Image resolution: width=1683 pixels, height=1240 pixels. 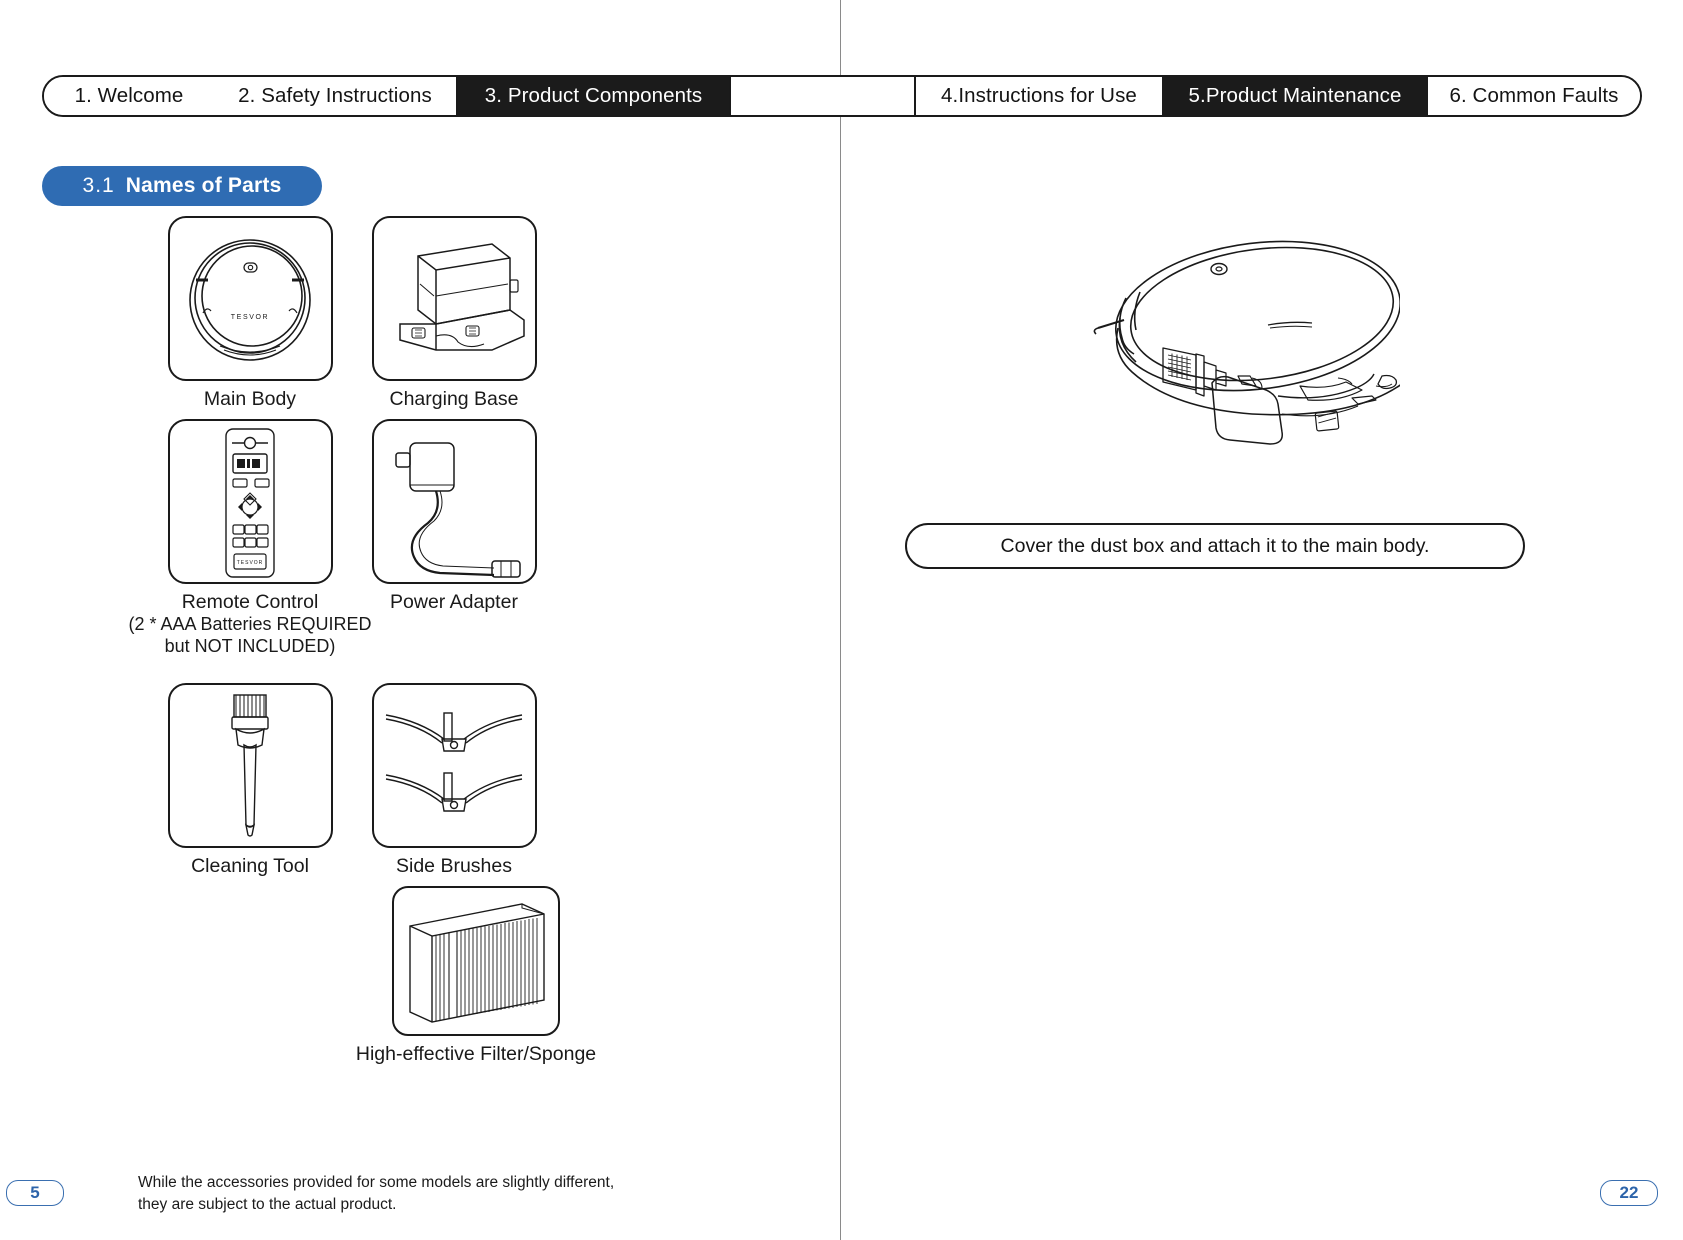 What do you see at coordinates (250, 624) in the screenshot?
I see `part-remote-control-note-line1: (2 * AAA Batteries REQUIRED` at bounding box center [250, 624].